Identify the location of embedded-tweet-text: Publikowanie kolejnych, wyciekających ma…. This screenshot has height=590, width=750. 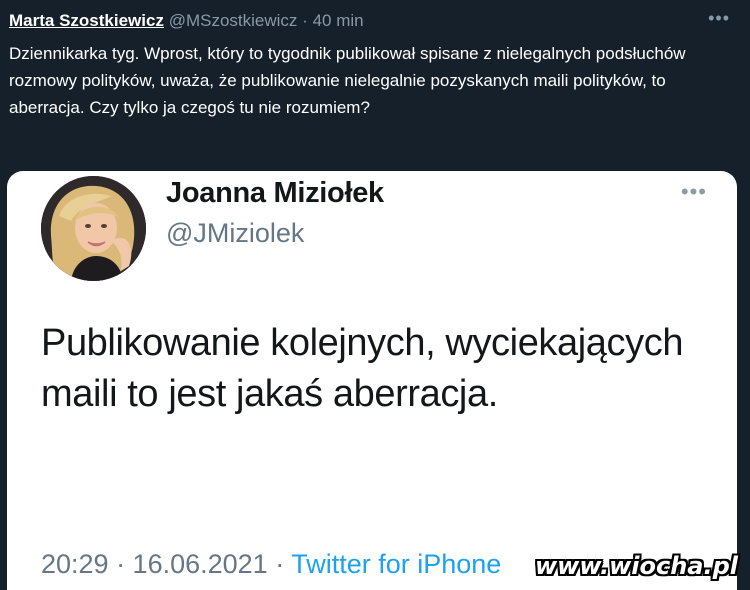
(362, 368).